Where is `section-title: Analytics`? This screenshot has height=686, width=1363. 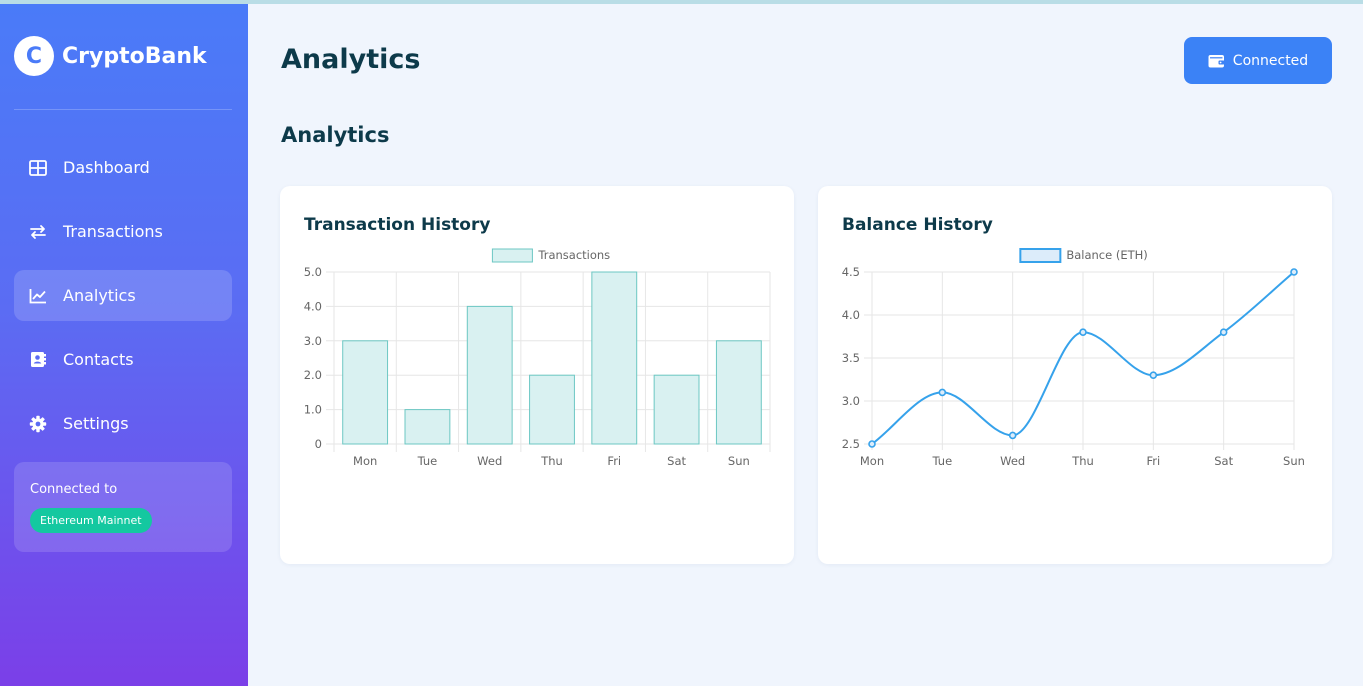 section-title: Analytics is located at coordinates (335, 135).